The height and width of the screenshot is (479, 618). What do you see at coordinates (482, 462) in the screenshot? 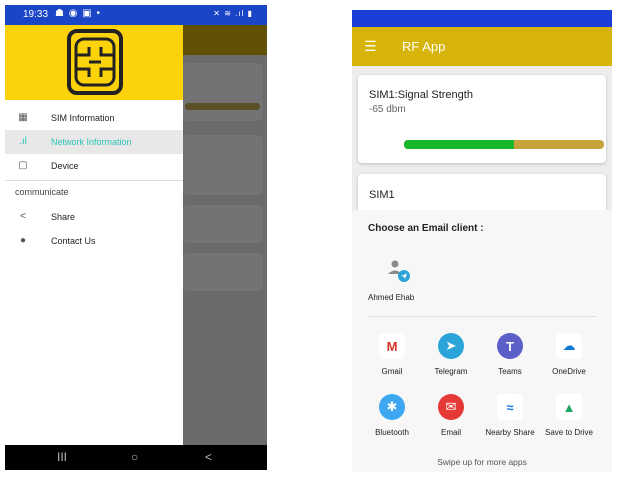
I see `swipe-up-hint: Swipe up for more apps` at bounding box center [482, 462].